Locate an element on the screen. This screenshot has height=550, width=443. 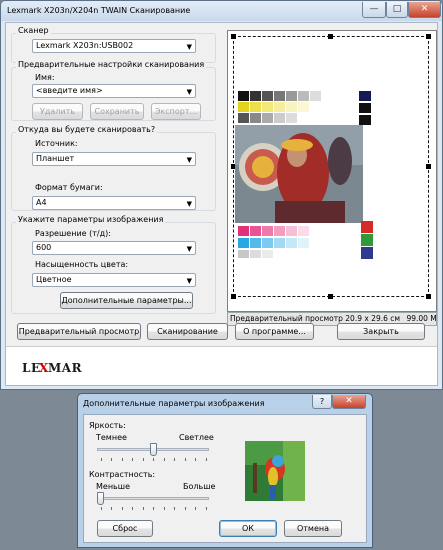
contrast-max-label: Больше is located at coordinates (199, 486).